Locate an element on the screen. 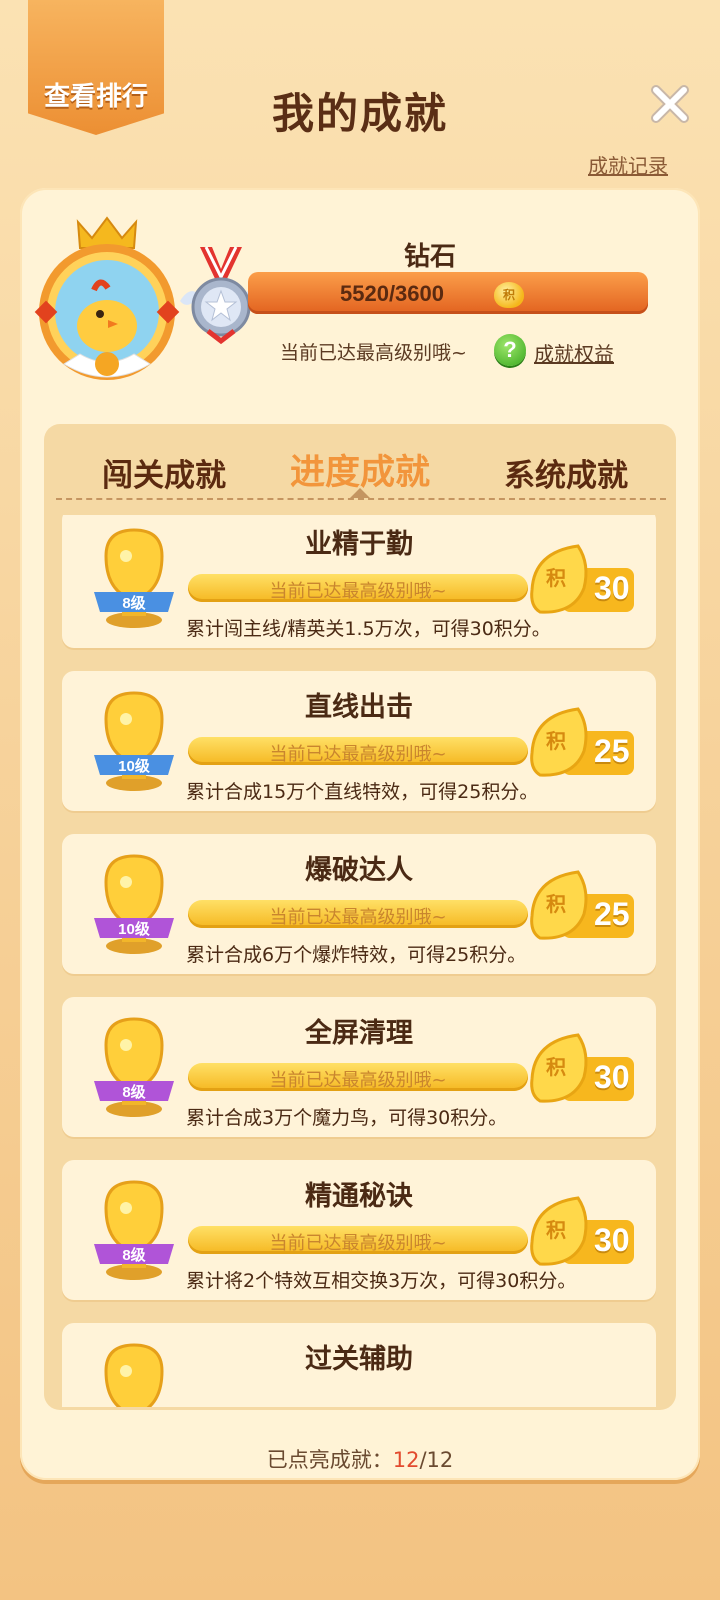  achievement-description: 累计合成6万个爆炸特效，可得25积分。 is located at coordinates (356, 955).